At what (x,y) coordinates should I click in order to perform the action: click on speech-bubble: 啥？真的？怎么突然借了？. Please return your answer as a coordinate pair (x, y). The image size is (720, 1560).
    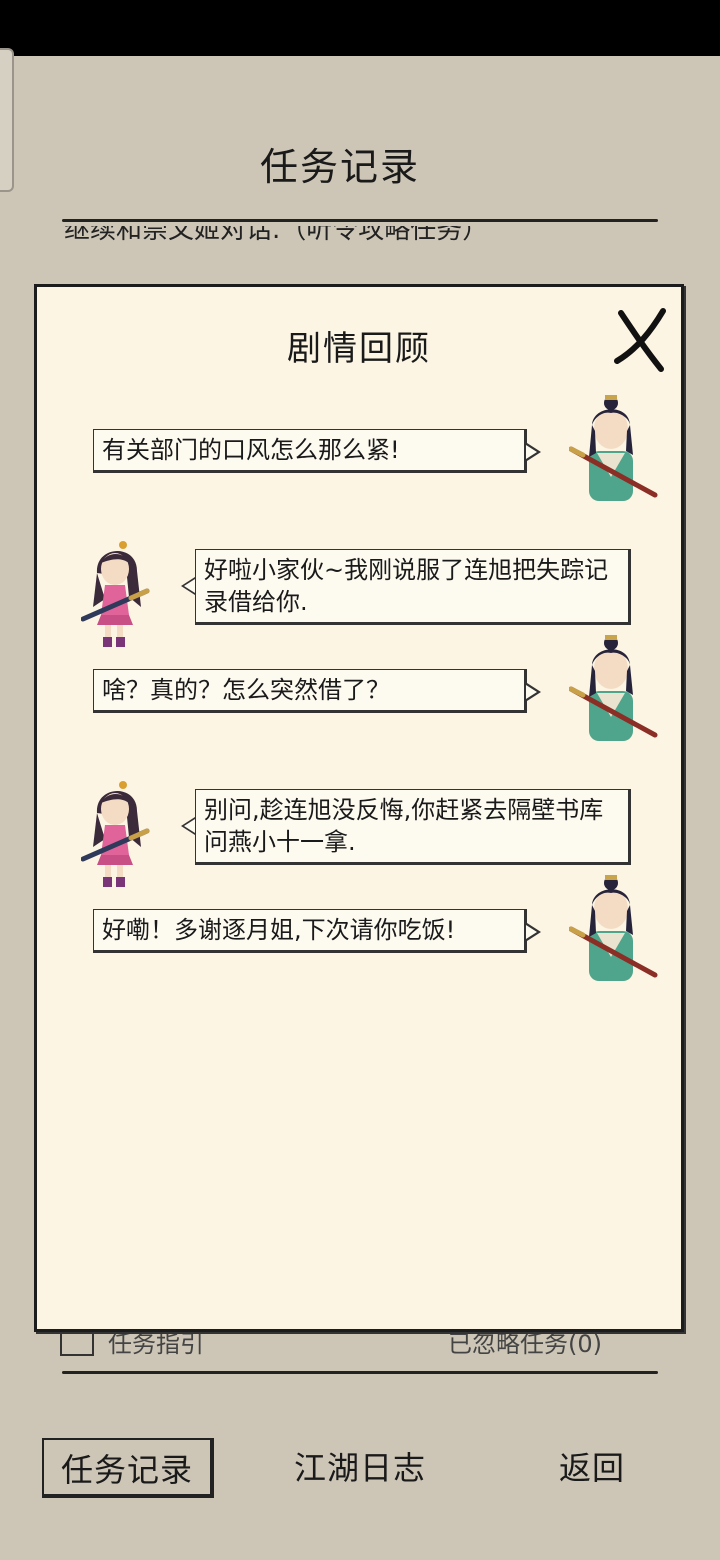
    Looking at the image, I should click on (310, 691).